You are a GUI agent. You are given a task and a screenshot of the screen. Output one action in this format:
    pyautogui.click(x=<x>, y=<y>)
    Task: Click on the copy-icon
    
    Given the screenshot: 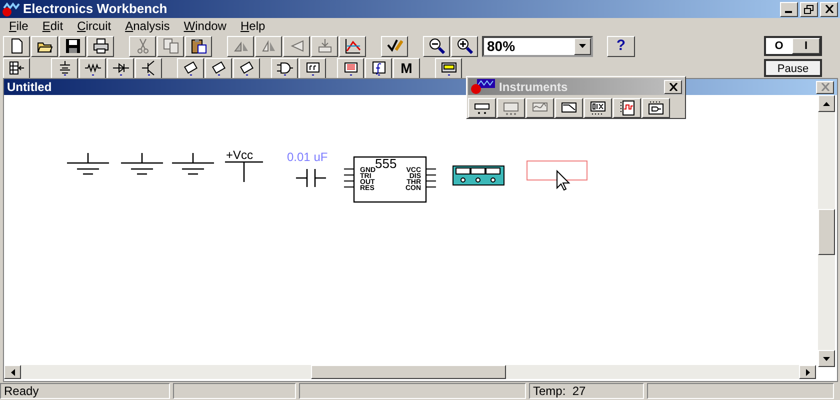 What is the action you would take?
    pyautogui.click(x=170, y=46)
    